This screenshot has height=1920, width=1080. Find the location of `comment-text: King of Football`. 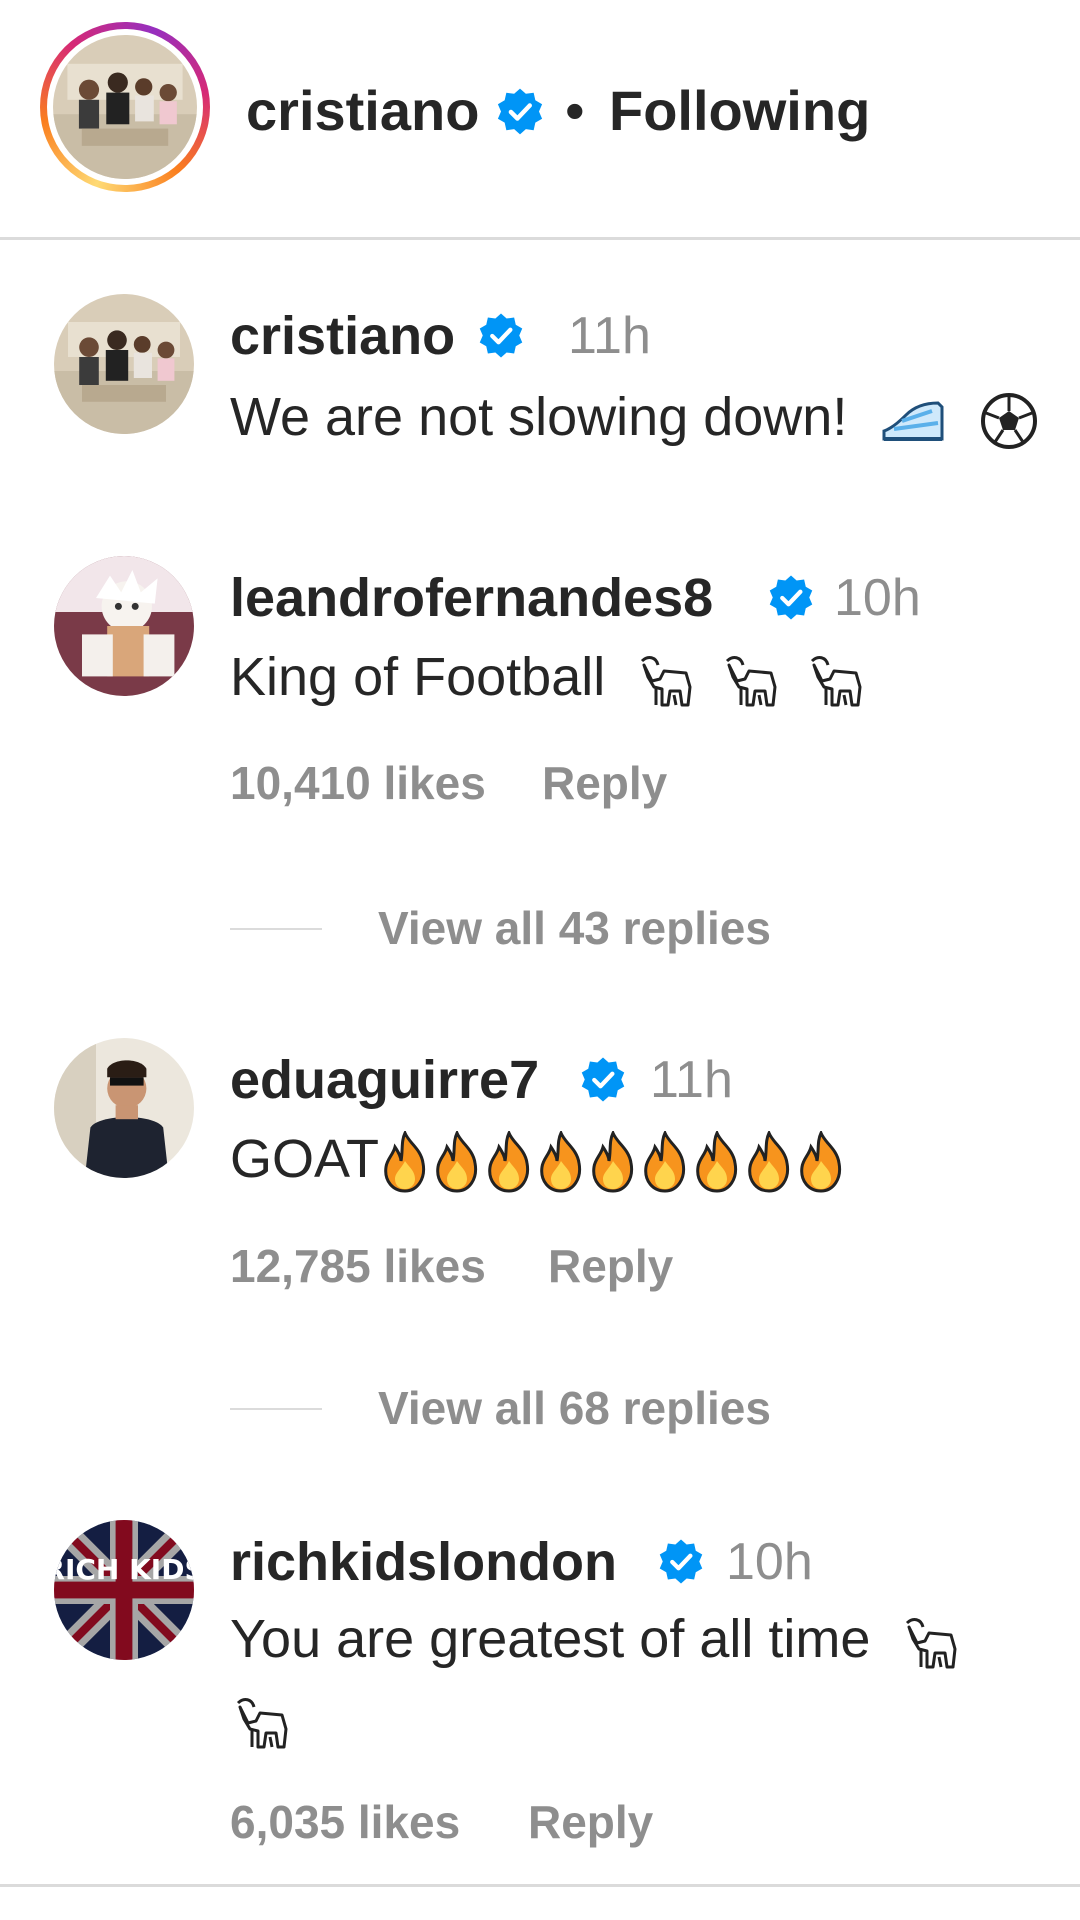

comment-text: King of Football is located at coordinates (548, 677).